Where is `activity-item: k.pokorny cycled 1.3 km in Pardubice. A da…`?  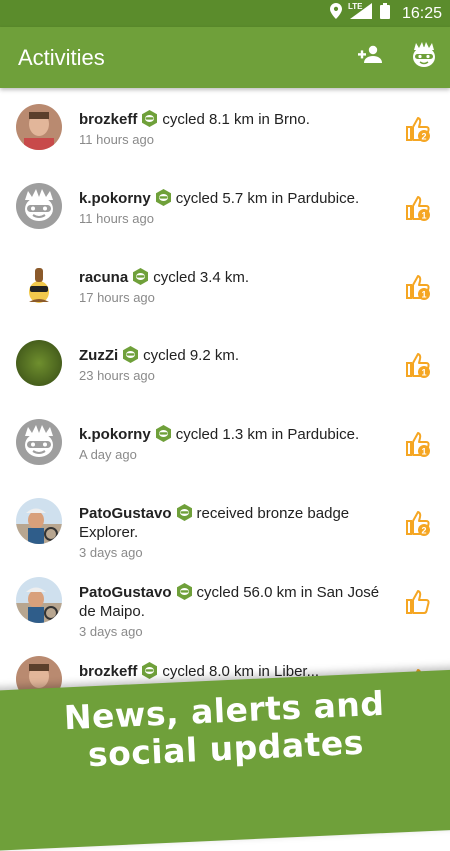 activity-item: k.pokorny cycled 1.3 km in Pardubice. A da… is located at coordinates (225, 442).